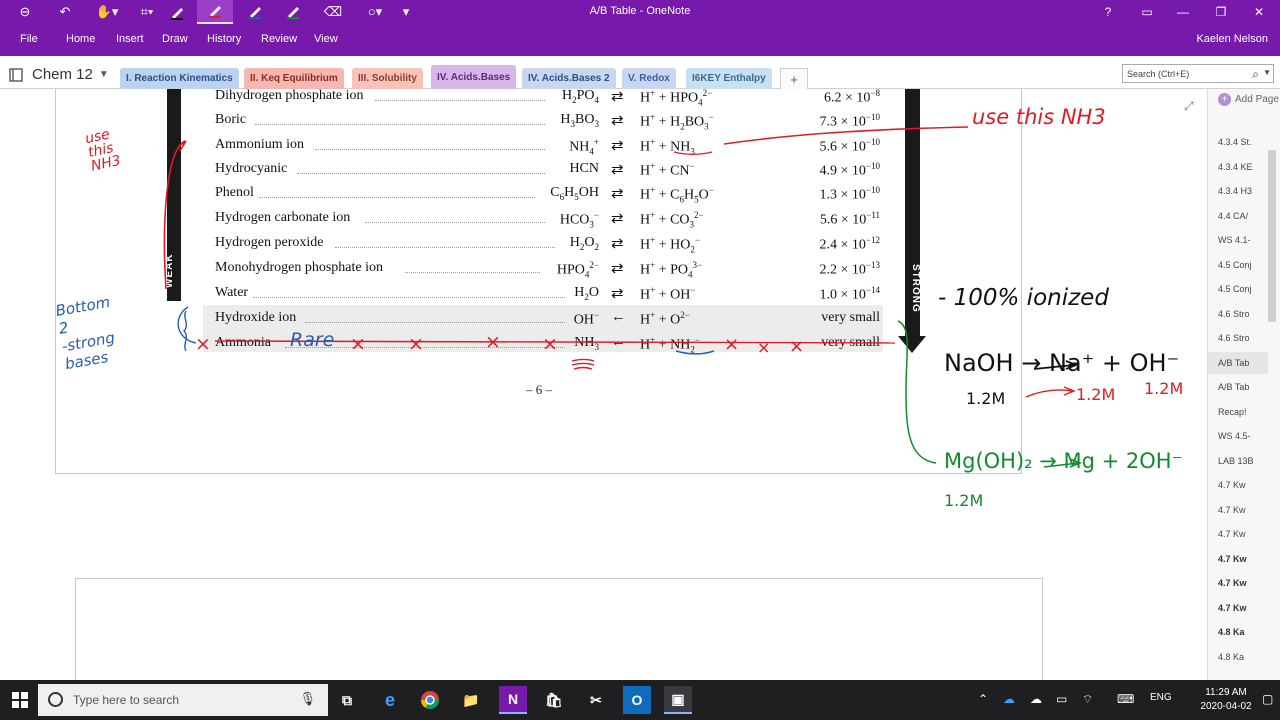 The width and height of the screenshot is (1280, 720). What do you see at coordinates (260, 144) in the screenshot?
I see `substance-name: Ammonium ion` at bounding box center [260, 144].